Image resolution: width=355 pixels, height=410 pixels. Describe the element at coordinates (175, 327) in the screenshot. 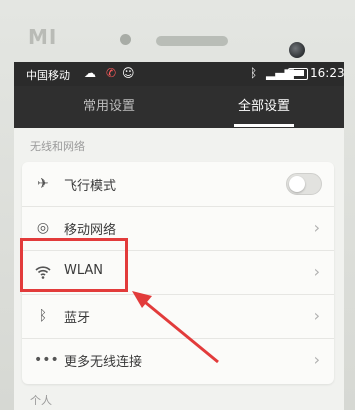

I see `annotation-arrow` at that location.